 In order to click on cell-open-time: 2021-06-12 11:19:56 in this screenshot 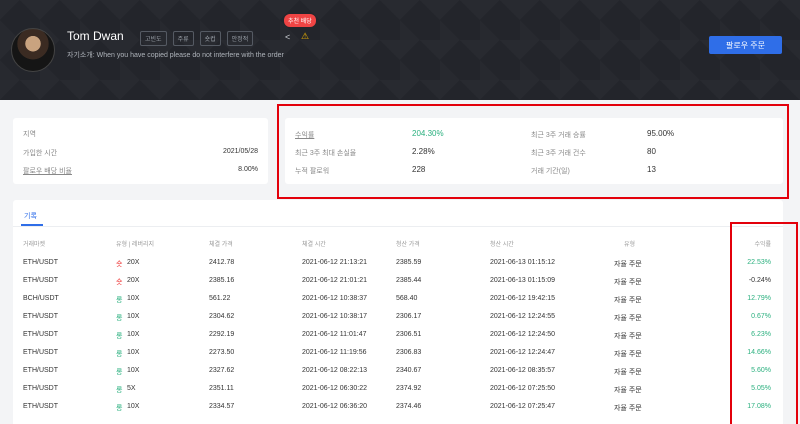, I will do `click(334, 352)`.